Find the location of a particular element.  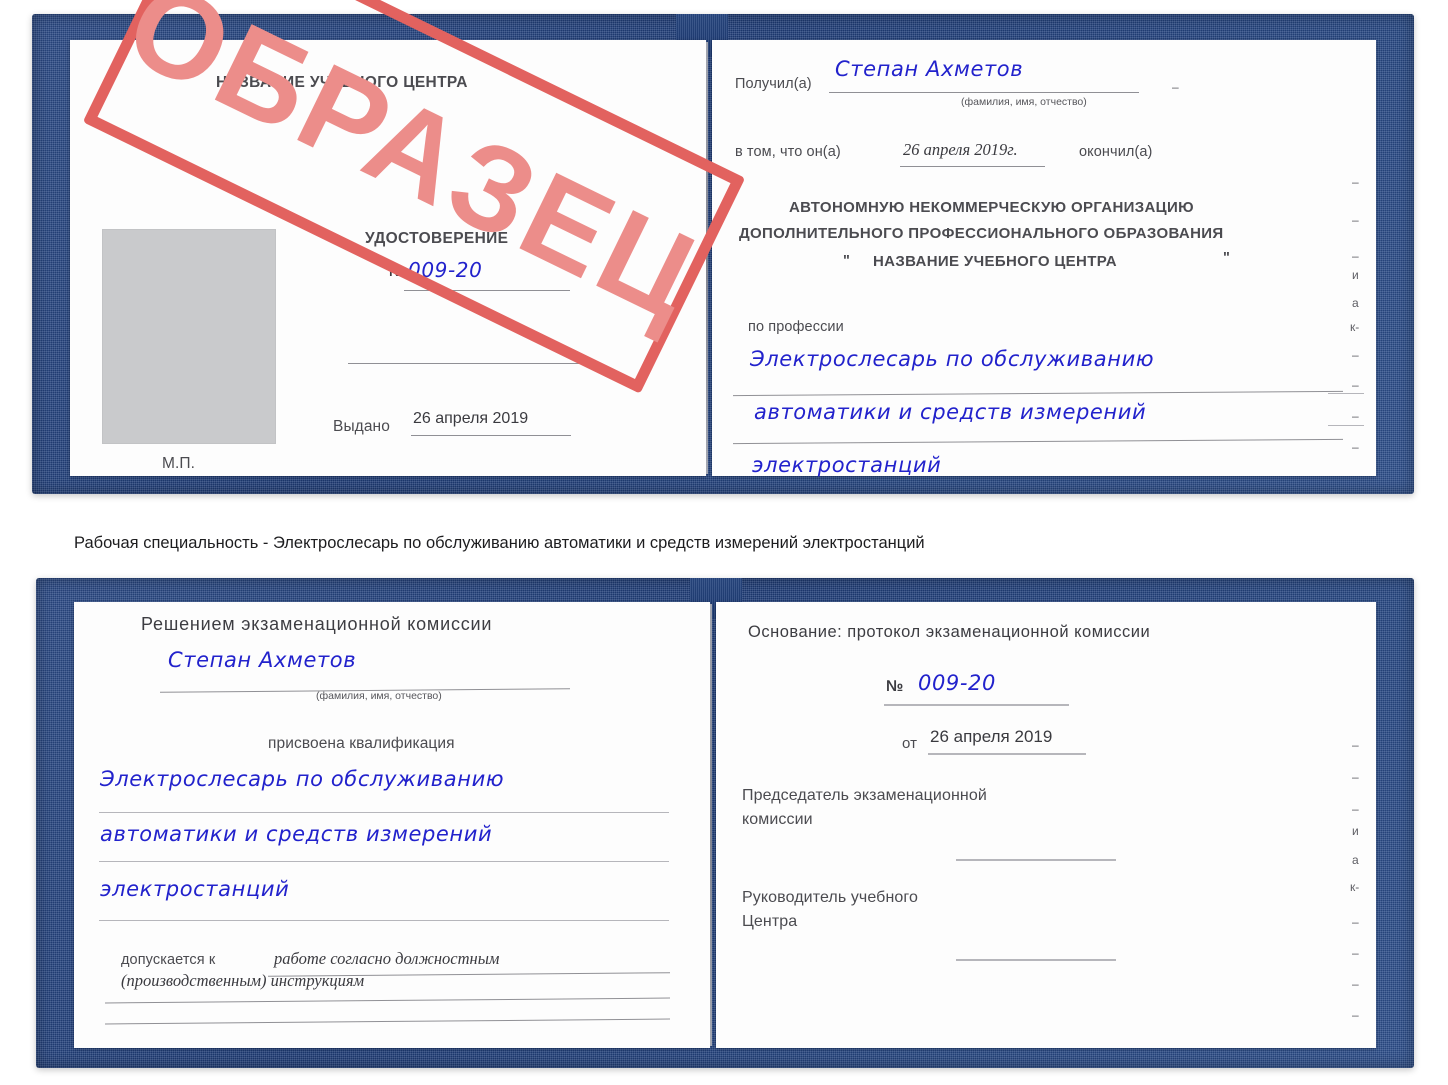

bottom-right-date-rule is located at coordinates (1007, 754).